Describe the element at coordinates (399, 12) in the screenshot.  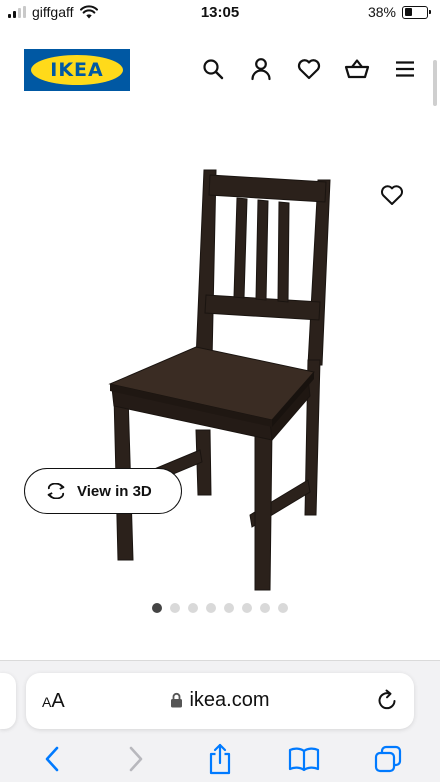
I see `battery-group: 38%` at that location.